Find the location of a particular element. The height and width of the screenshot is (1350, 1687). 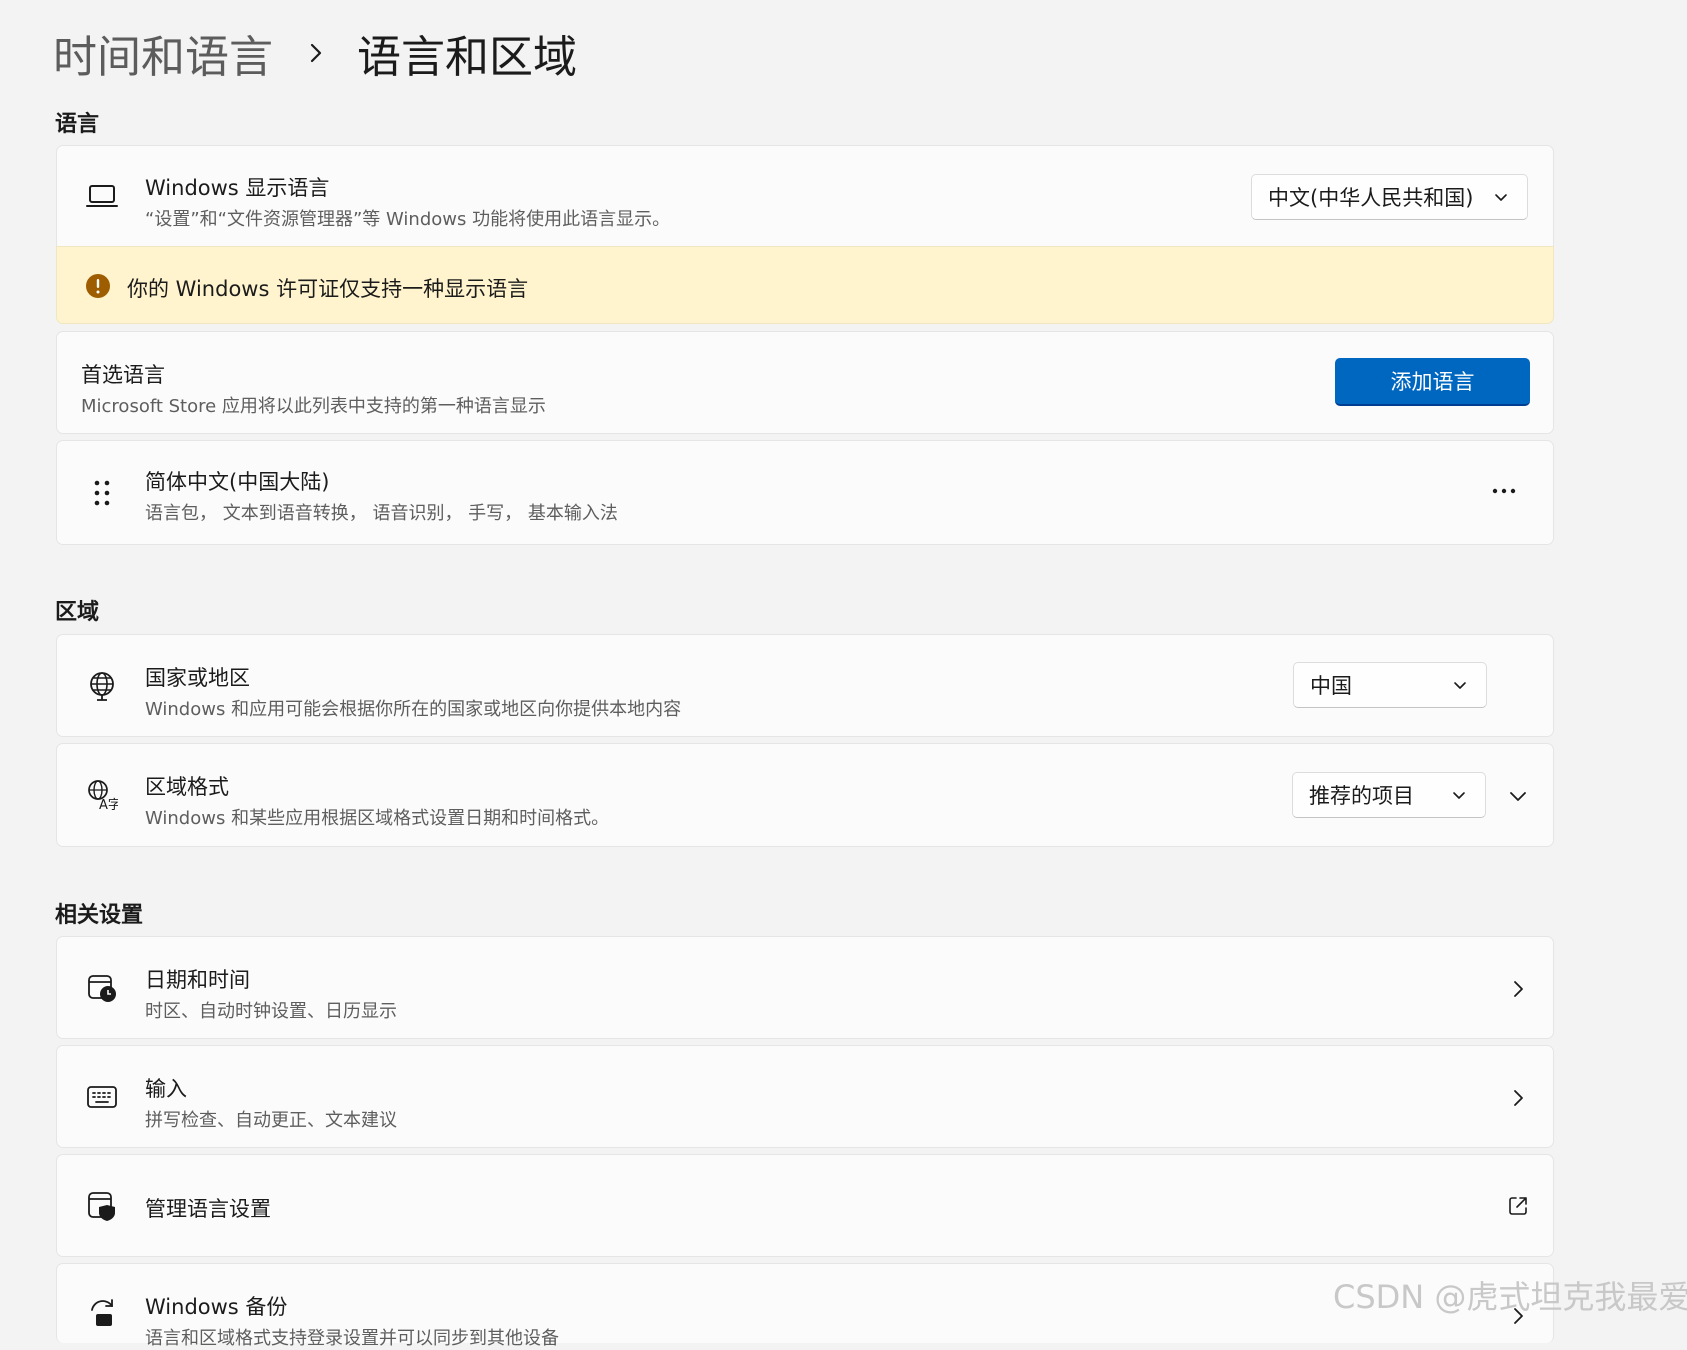

regional-format-value: 推荐的项目 is located at coordinates (1361, 796).